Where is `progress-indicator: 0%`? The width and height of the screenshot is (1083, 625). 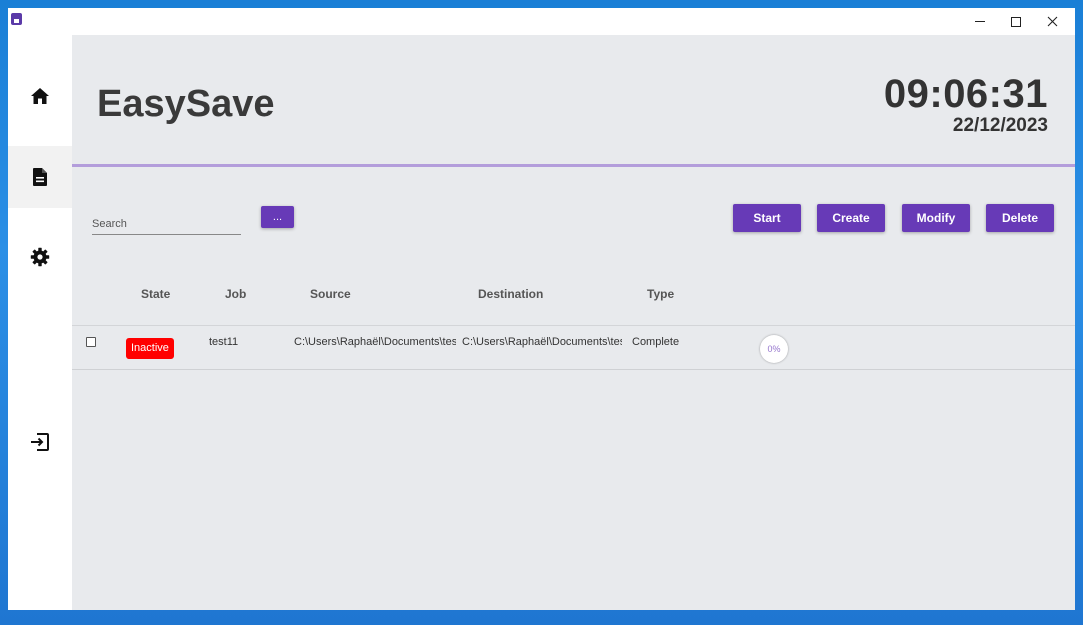 progress-indicator: 0% is located at coordinates (774, 349).